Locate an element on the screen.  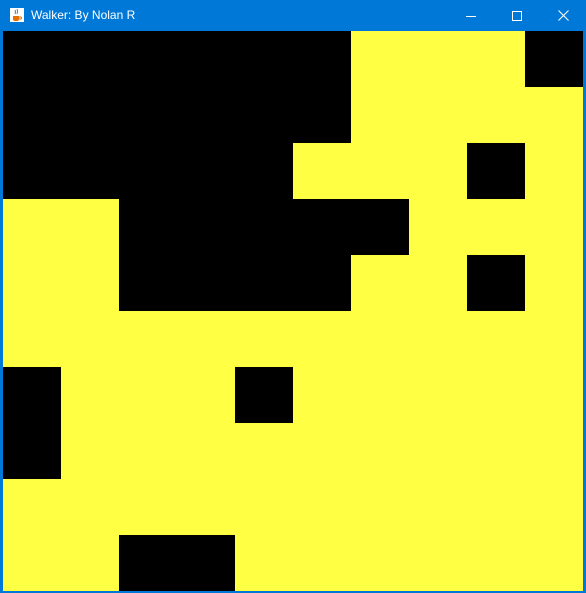
minimize-button is located at coordinates (471, 15).